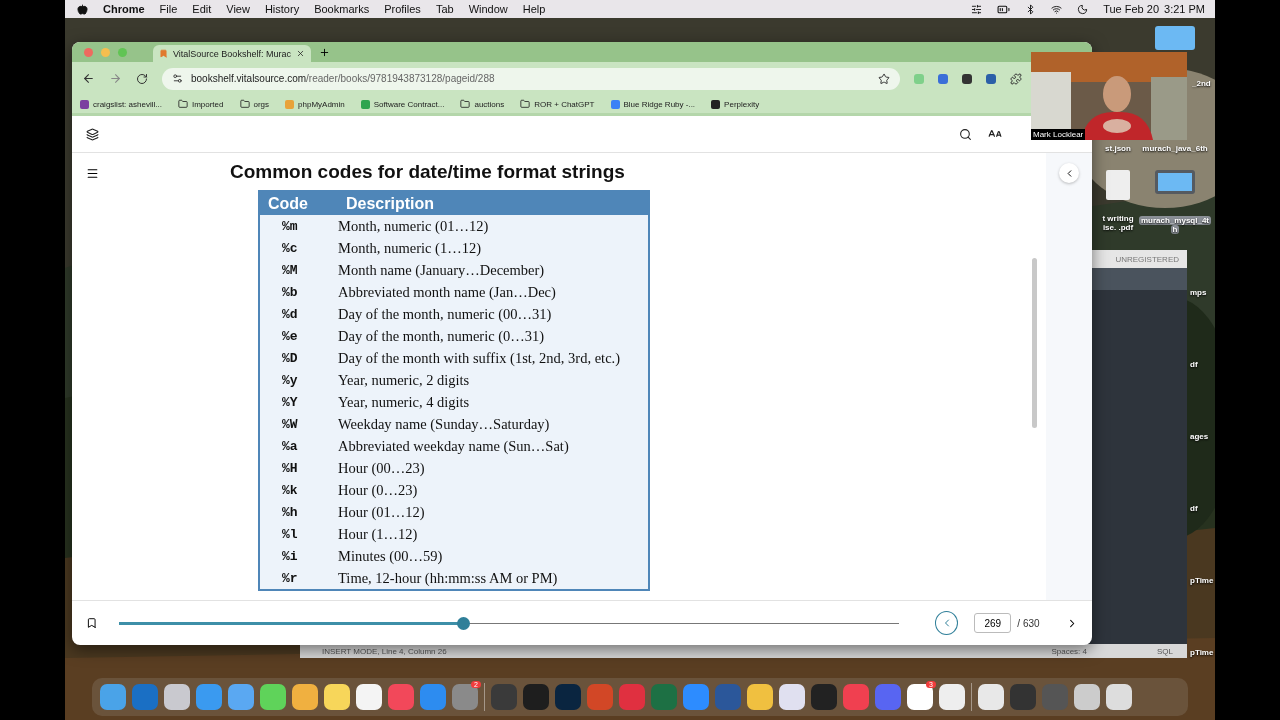 The image size is (1280, 720). What do you see at coordinates (534, 9) in the screenshot?
I see `menu-item: Help` at bounding box center [534, 9].